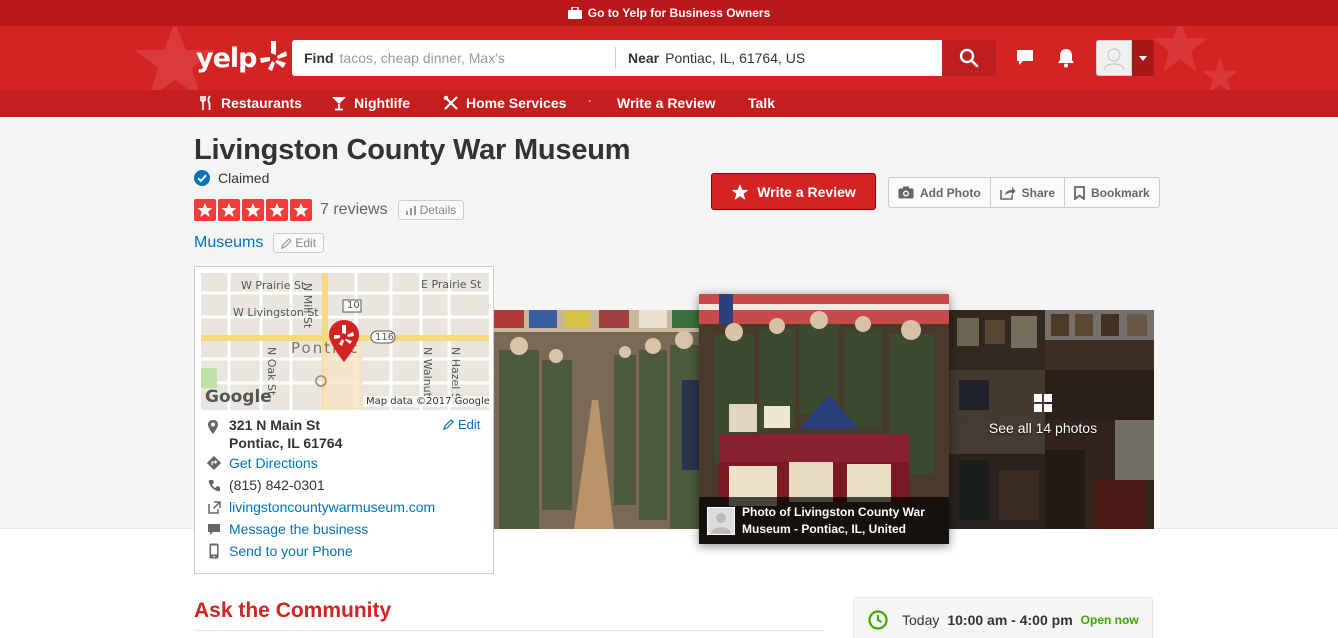  I want to click on yelp-logo: yelp, so click(242, 58).